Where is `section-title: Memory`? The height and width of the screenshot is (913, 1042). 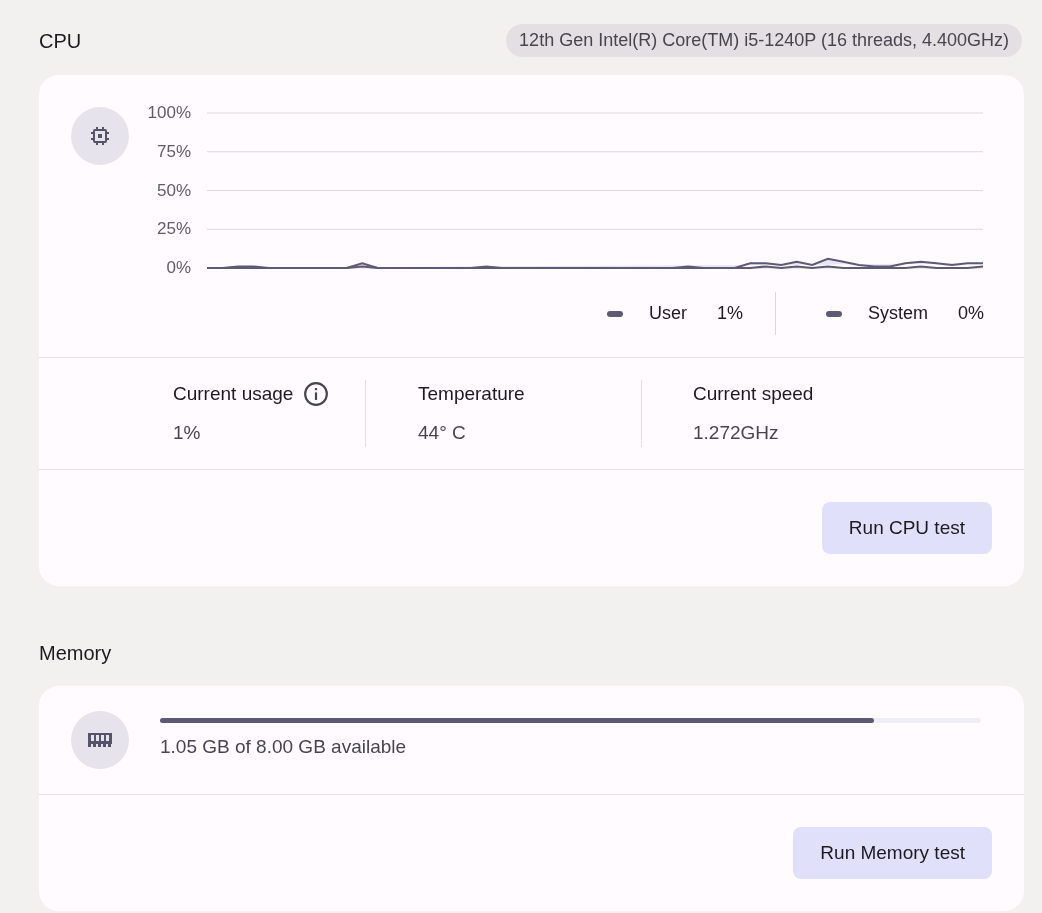
section-title: Memory is located at coordinates (75, 653).